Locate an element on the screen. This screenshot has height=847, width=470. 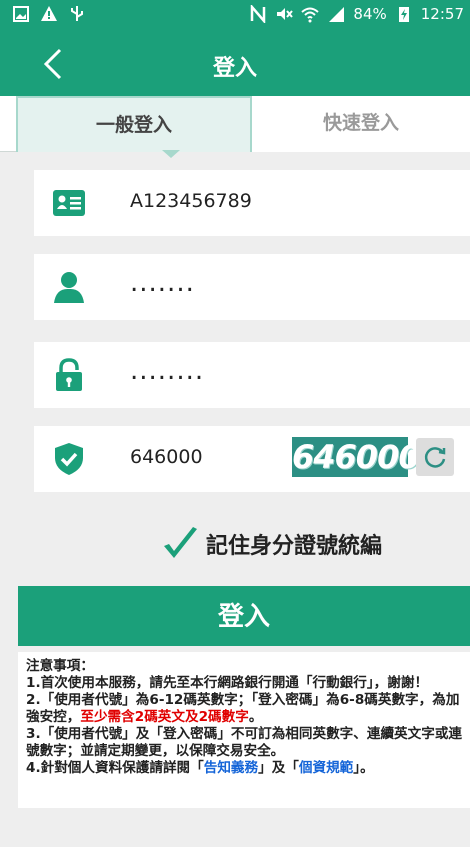
refresh-icon is located at coordinates (435, 457).